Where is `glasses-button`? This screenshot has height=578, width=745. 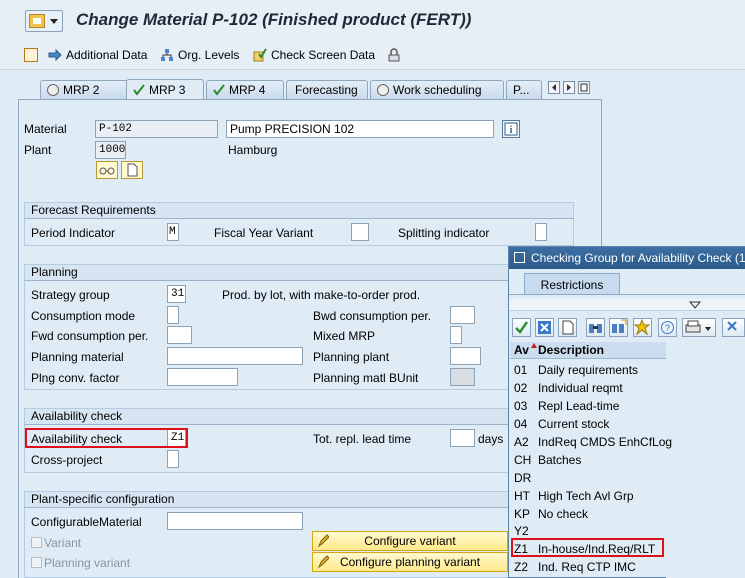 glasses-button is located at coordinates (107, 170).